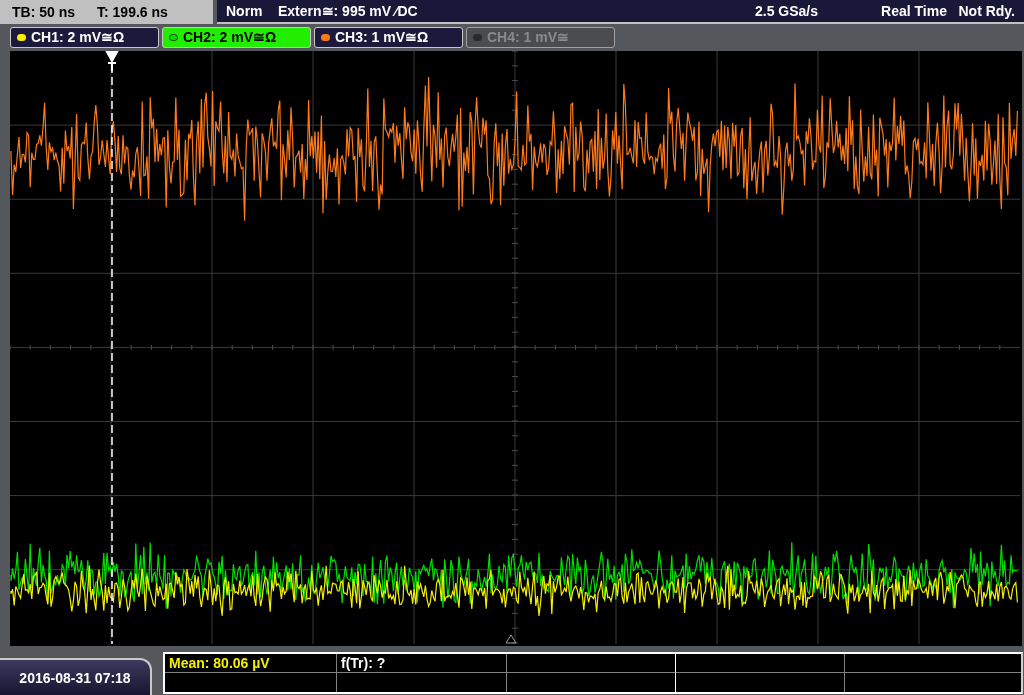 The image size is (1024, 695). I want to click on sample-rate-text: 2.5 GSa/s, so click(785, 11).